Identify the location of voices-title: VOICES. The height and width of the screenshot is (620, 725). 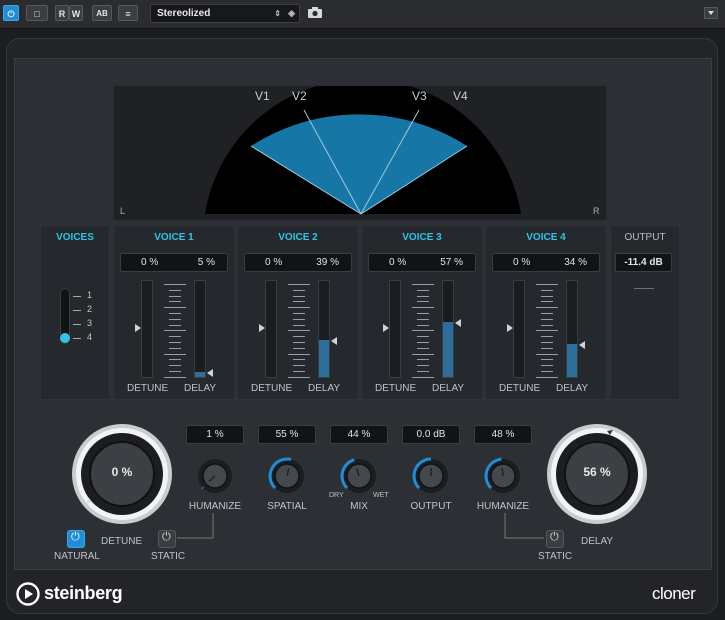
(75, 237).